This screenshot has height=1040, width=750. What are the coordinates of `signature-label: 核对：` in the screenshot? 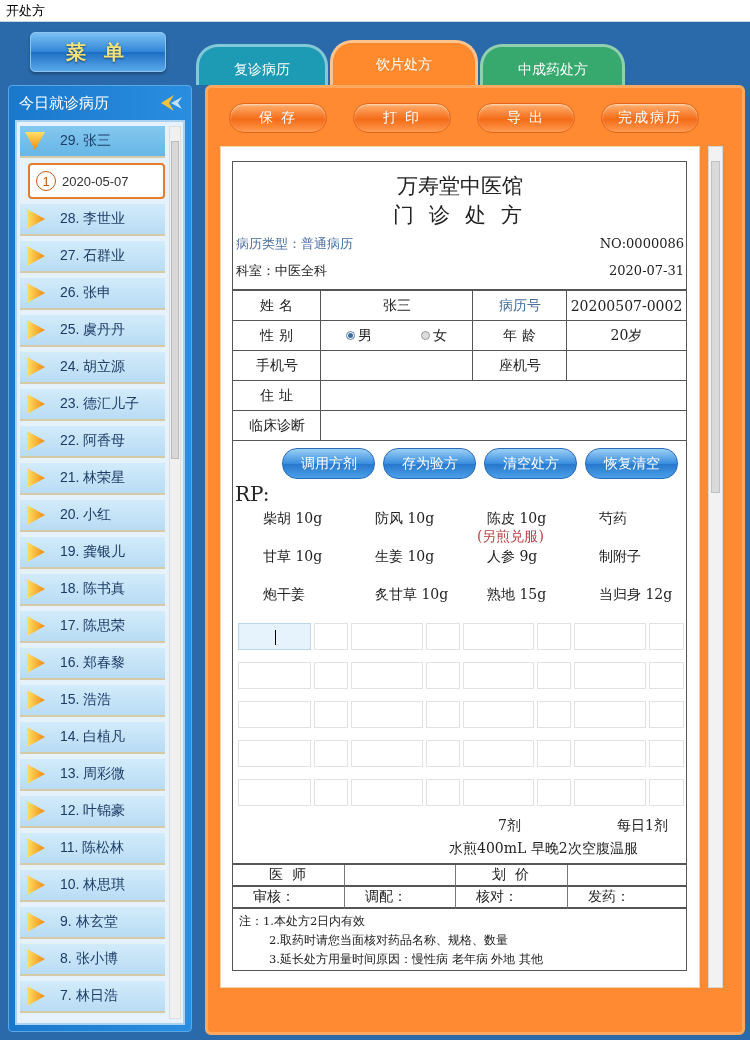 It's located at (512, 898).